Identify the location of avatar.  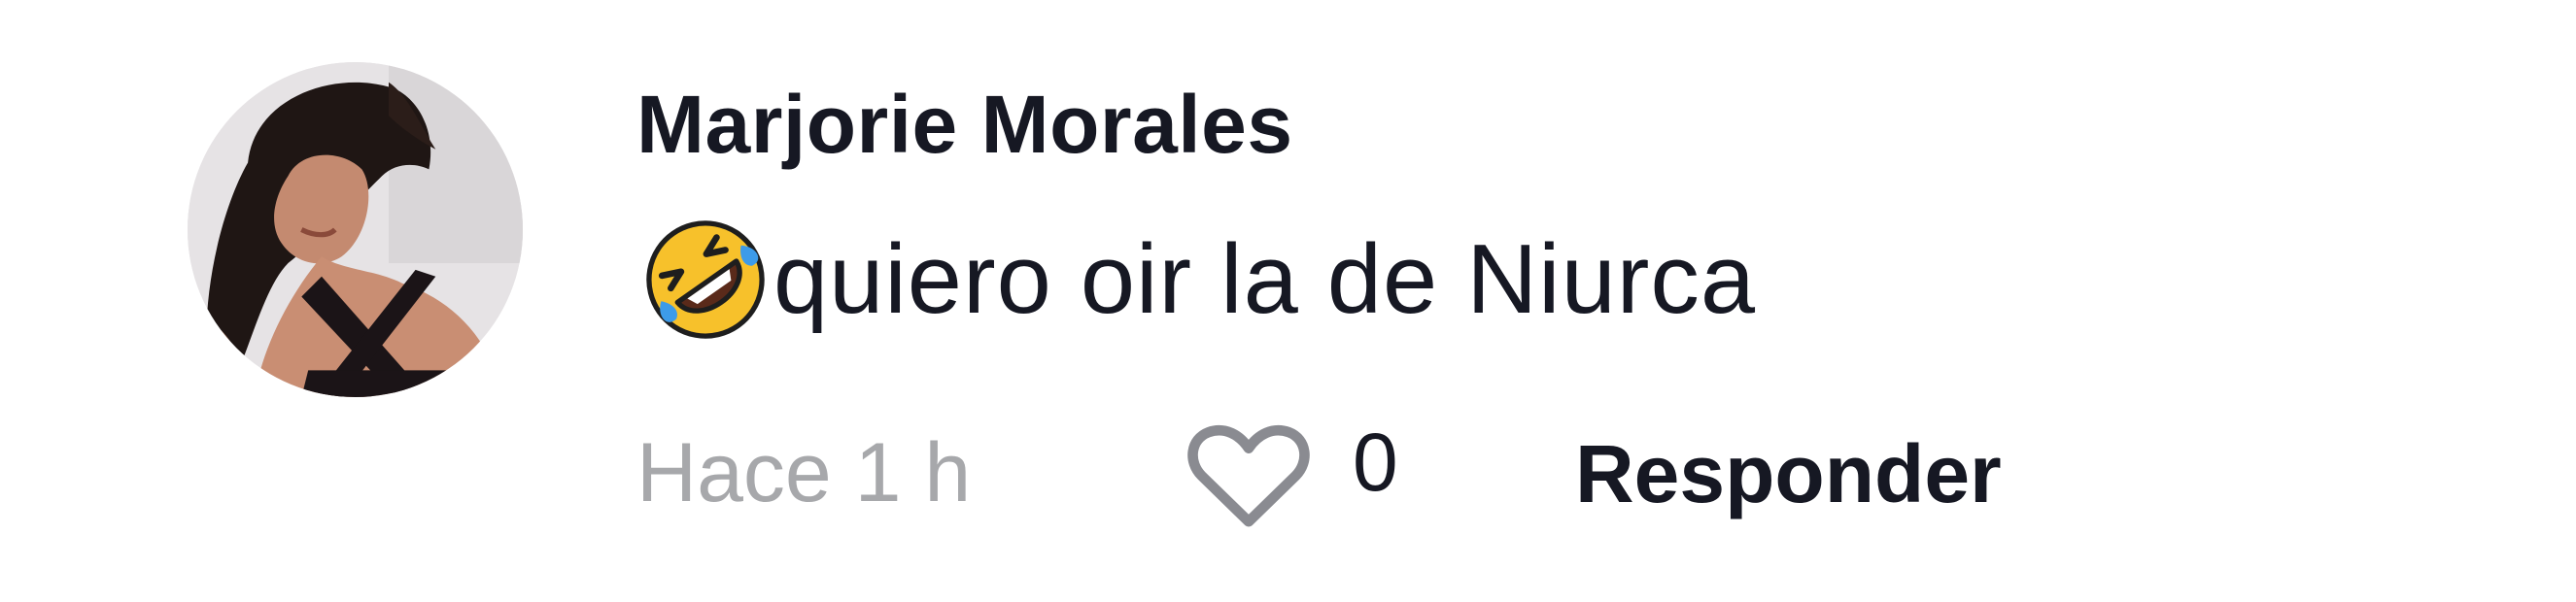
(355, 230).